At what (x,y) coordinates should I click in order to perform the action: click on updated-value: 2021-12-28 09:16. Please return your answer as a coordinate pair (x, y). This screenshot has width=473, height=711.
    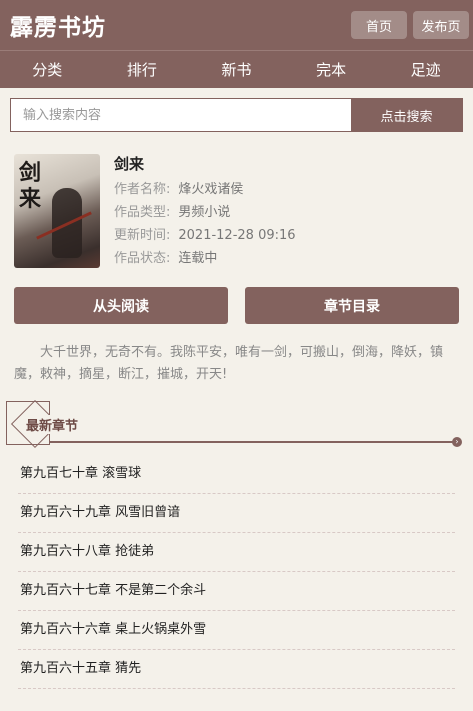
    Looking at the image, I should click on (237, 235).